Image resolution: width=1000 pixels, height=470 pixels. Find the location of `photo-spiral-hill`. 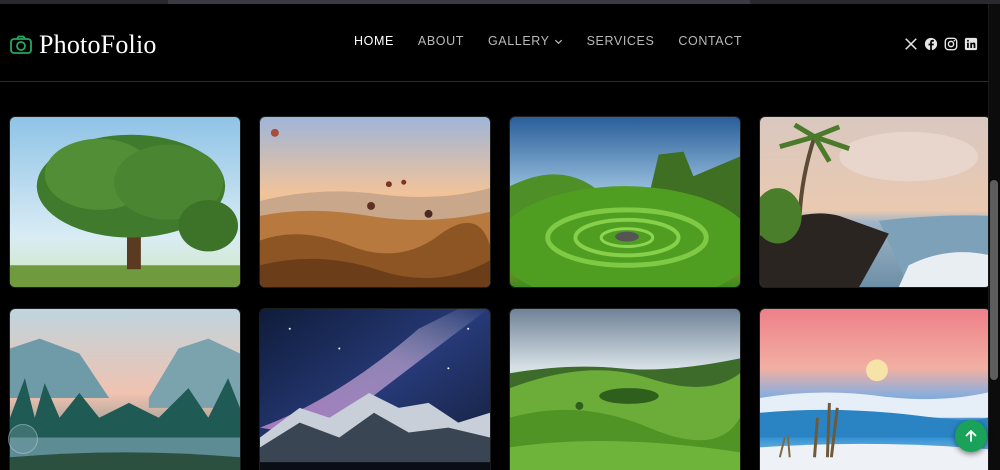

photo-spiral-hill is located at coordinates (625, 202).